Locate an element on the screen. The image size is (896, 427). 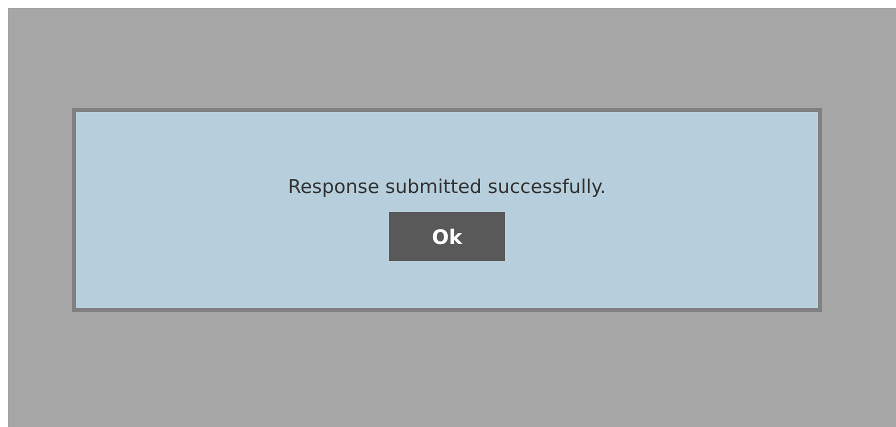
ok-button: Ok is located at coordinates (447, 236).